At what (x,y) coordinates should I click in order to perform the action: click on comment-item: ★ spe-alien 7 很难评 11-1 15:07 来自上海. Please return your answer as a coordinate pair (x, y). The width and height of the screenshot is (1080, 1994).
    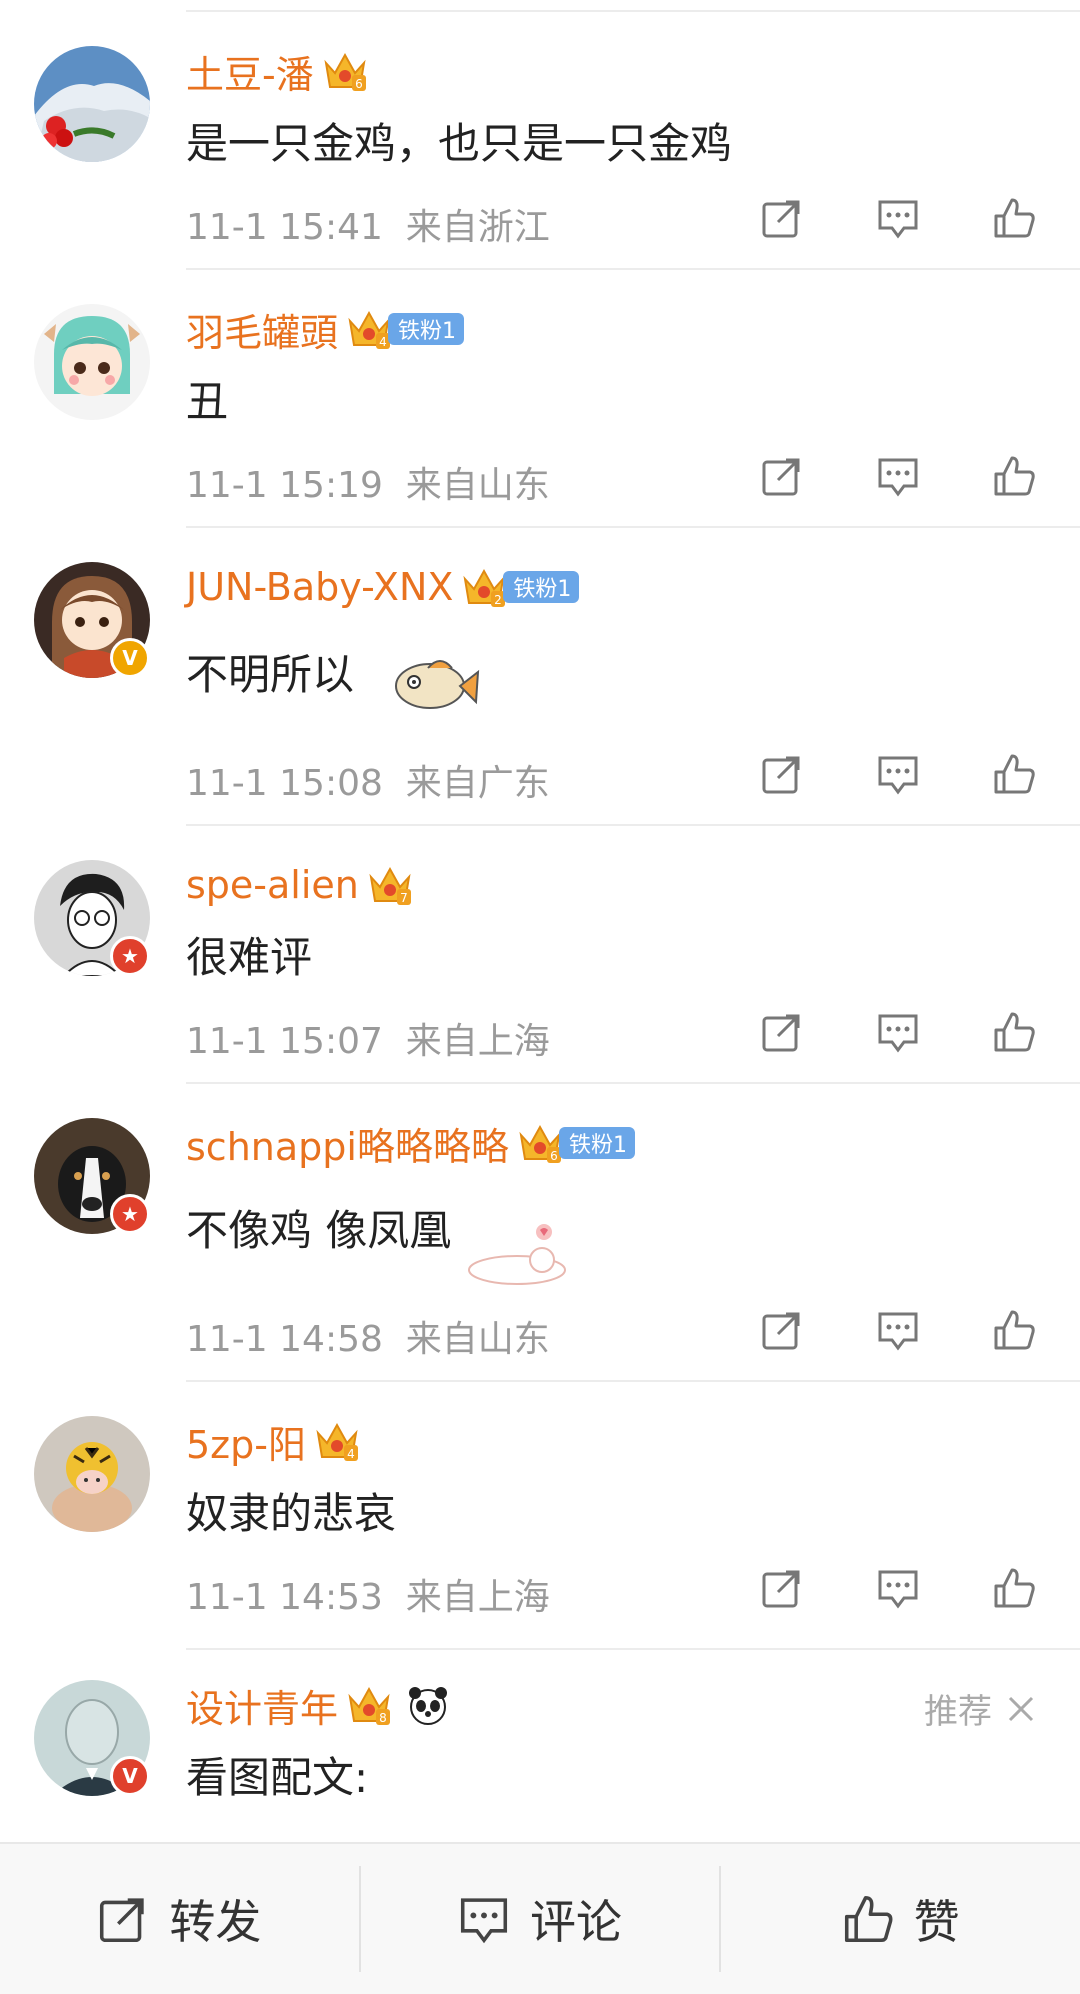
    Looking at the image, I should click on (540, 949).